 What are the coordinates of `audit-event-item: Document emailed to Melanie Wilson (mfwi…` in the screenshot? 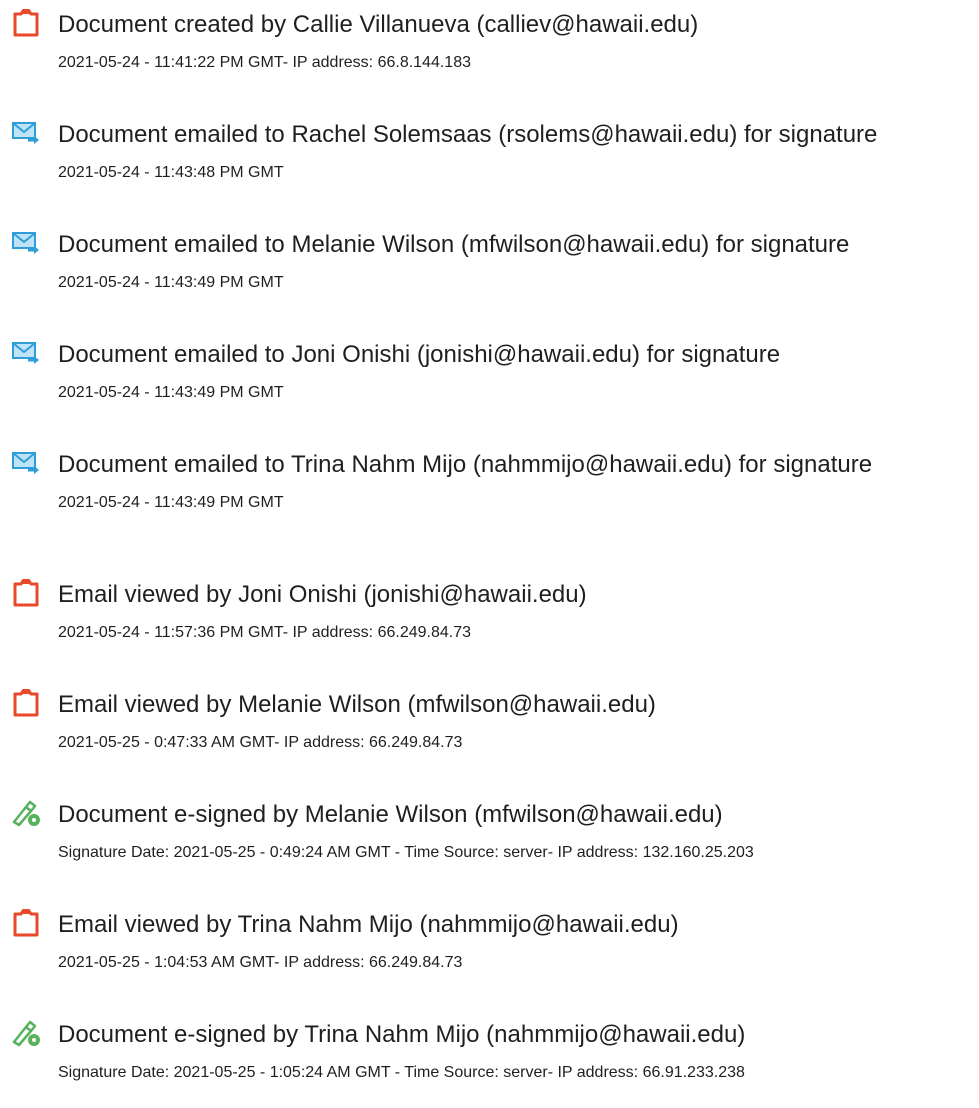 It's located at (489, 268).